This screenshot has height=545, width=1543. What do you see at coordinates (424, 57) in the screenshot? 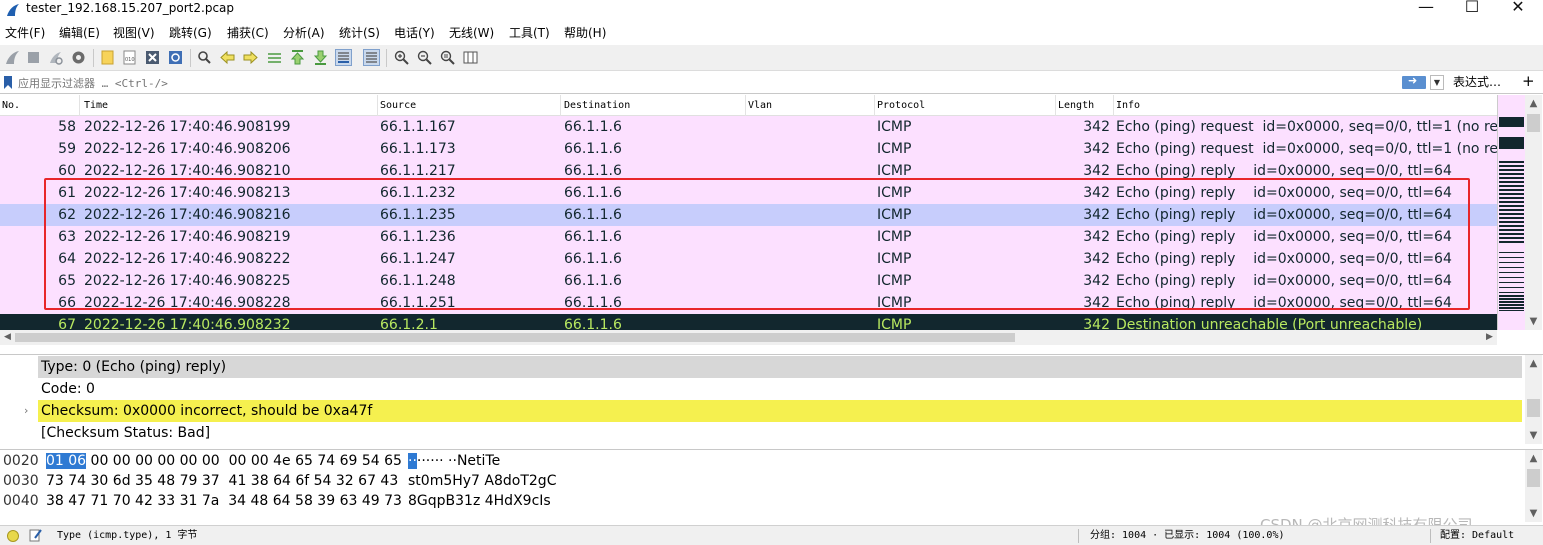
I see `zoom-out-icon` at bounding box center [424, 57].